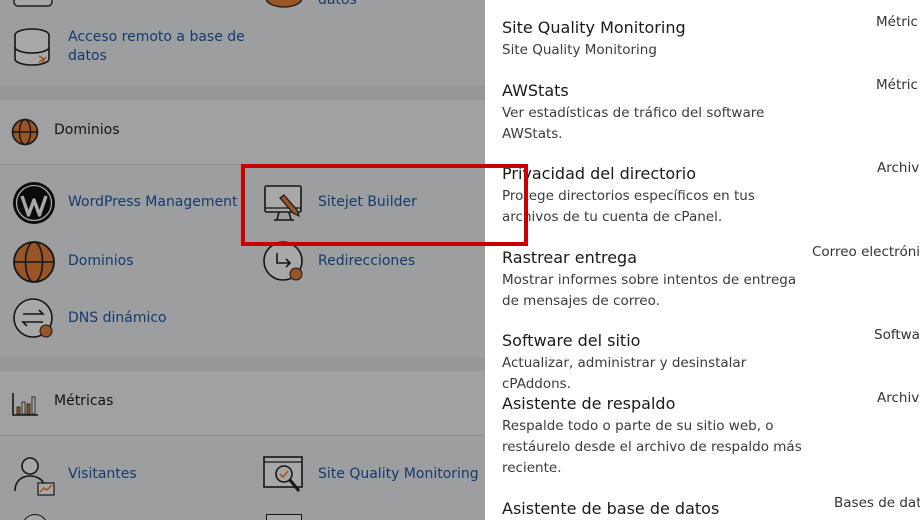  I want to click on wordpress-icon, so click(34, 203).